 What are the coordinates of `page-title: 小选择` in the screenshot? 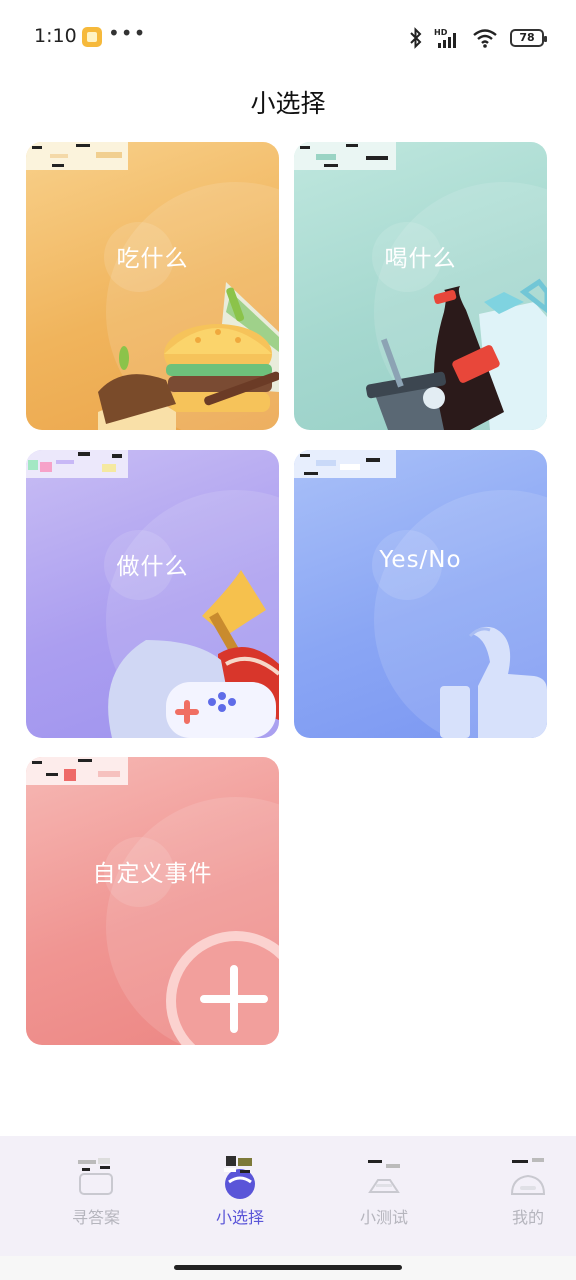 It's located at (288, 103).